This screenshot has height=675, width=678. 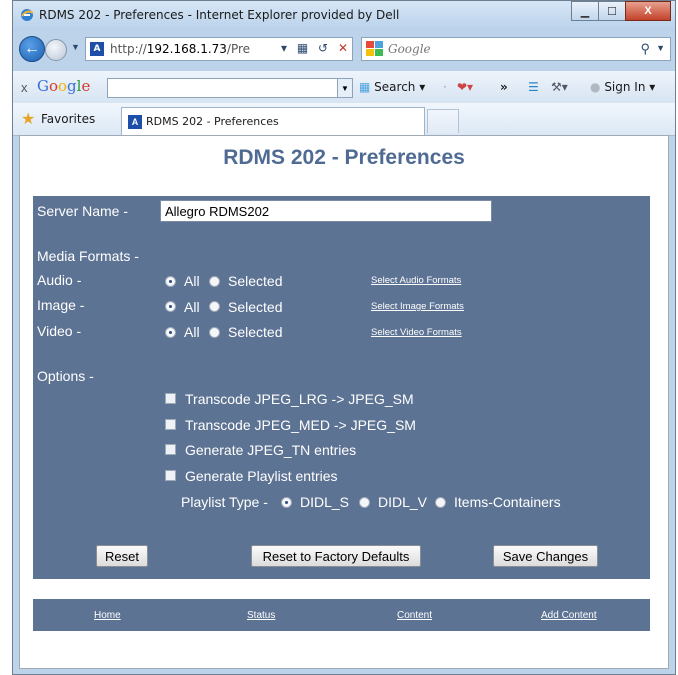 I want to click on image-selected-label: Selected, so click(x=255, y=307).